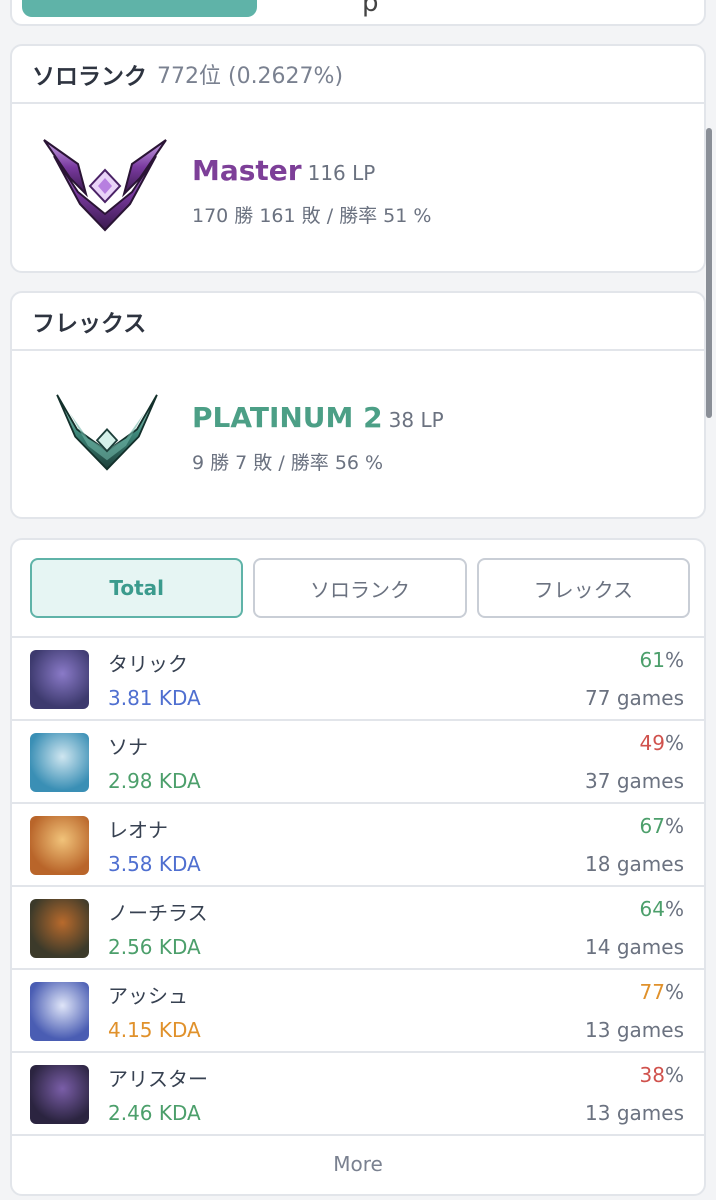  What do you see at coordinates (148, 664) in the screenshot?
I see `champion-name: タリック` at bounding box center [148, 664].